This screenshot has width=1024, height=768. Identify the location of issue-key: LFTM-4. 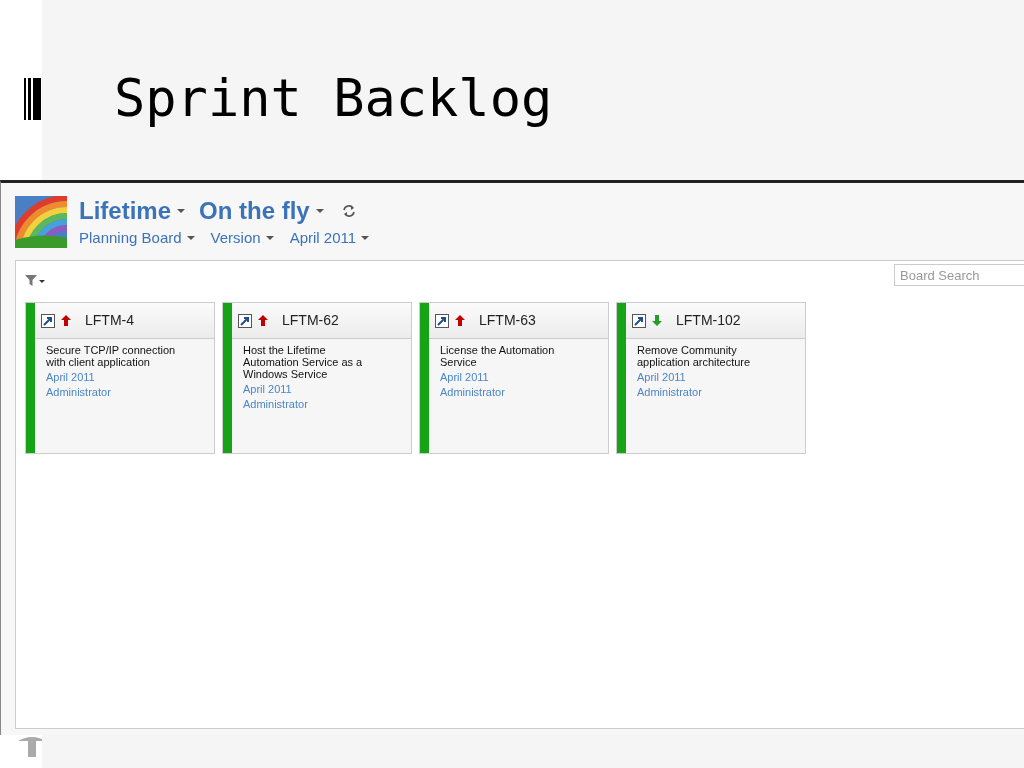
(109, 320).